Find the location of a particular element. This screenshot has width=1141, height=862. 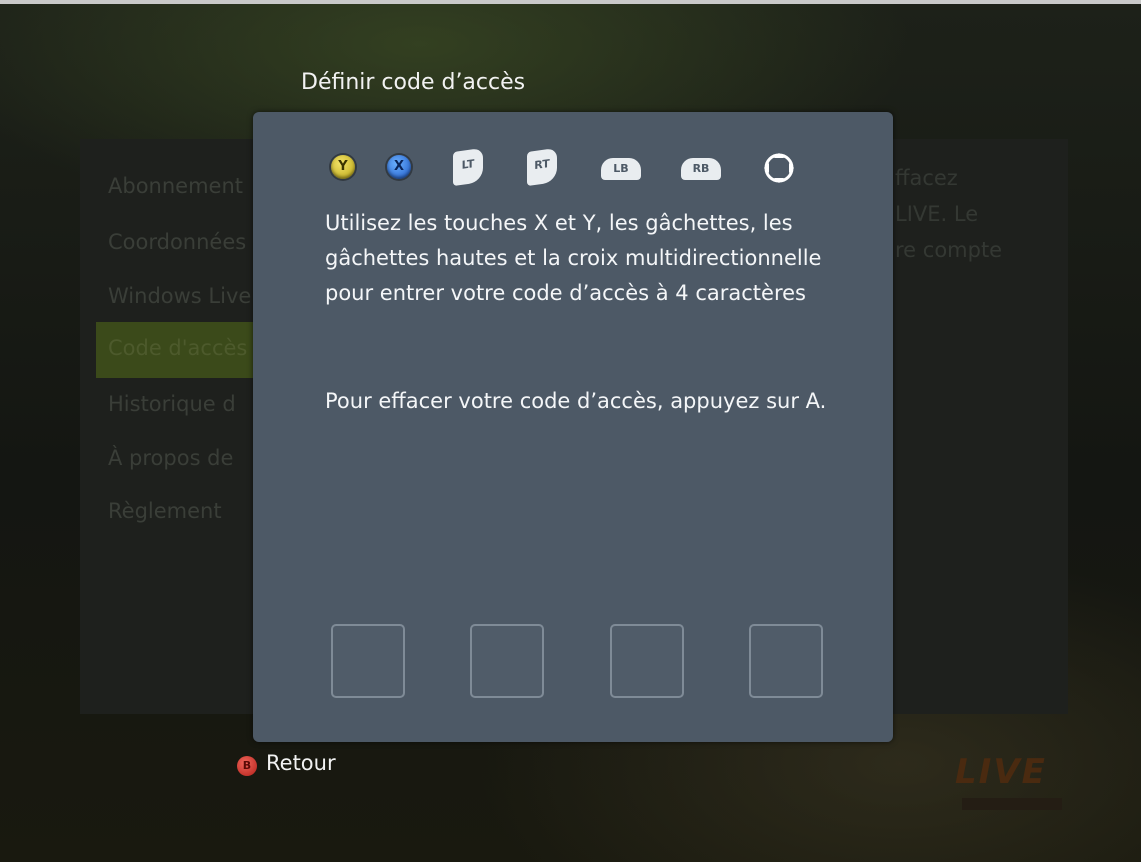

lb-bumper-icon: LB is located at coordinates (621, 169).